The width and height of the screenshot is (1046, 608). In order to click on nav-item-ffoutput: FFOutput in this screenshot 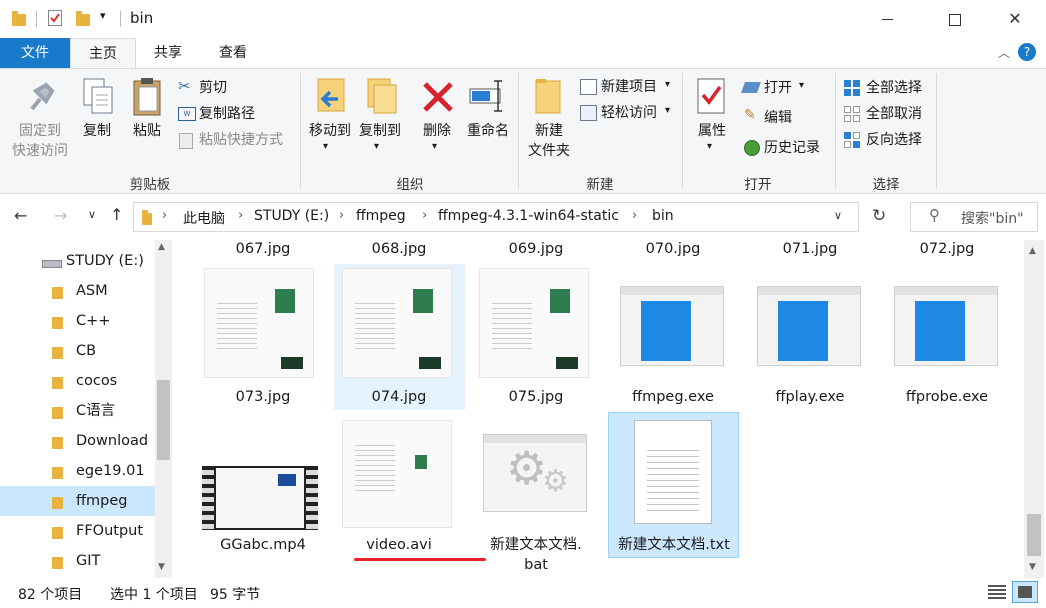, I will do `click(77, 531)`.